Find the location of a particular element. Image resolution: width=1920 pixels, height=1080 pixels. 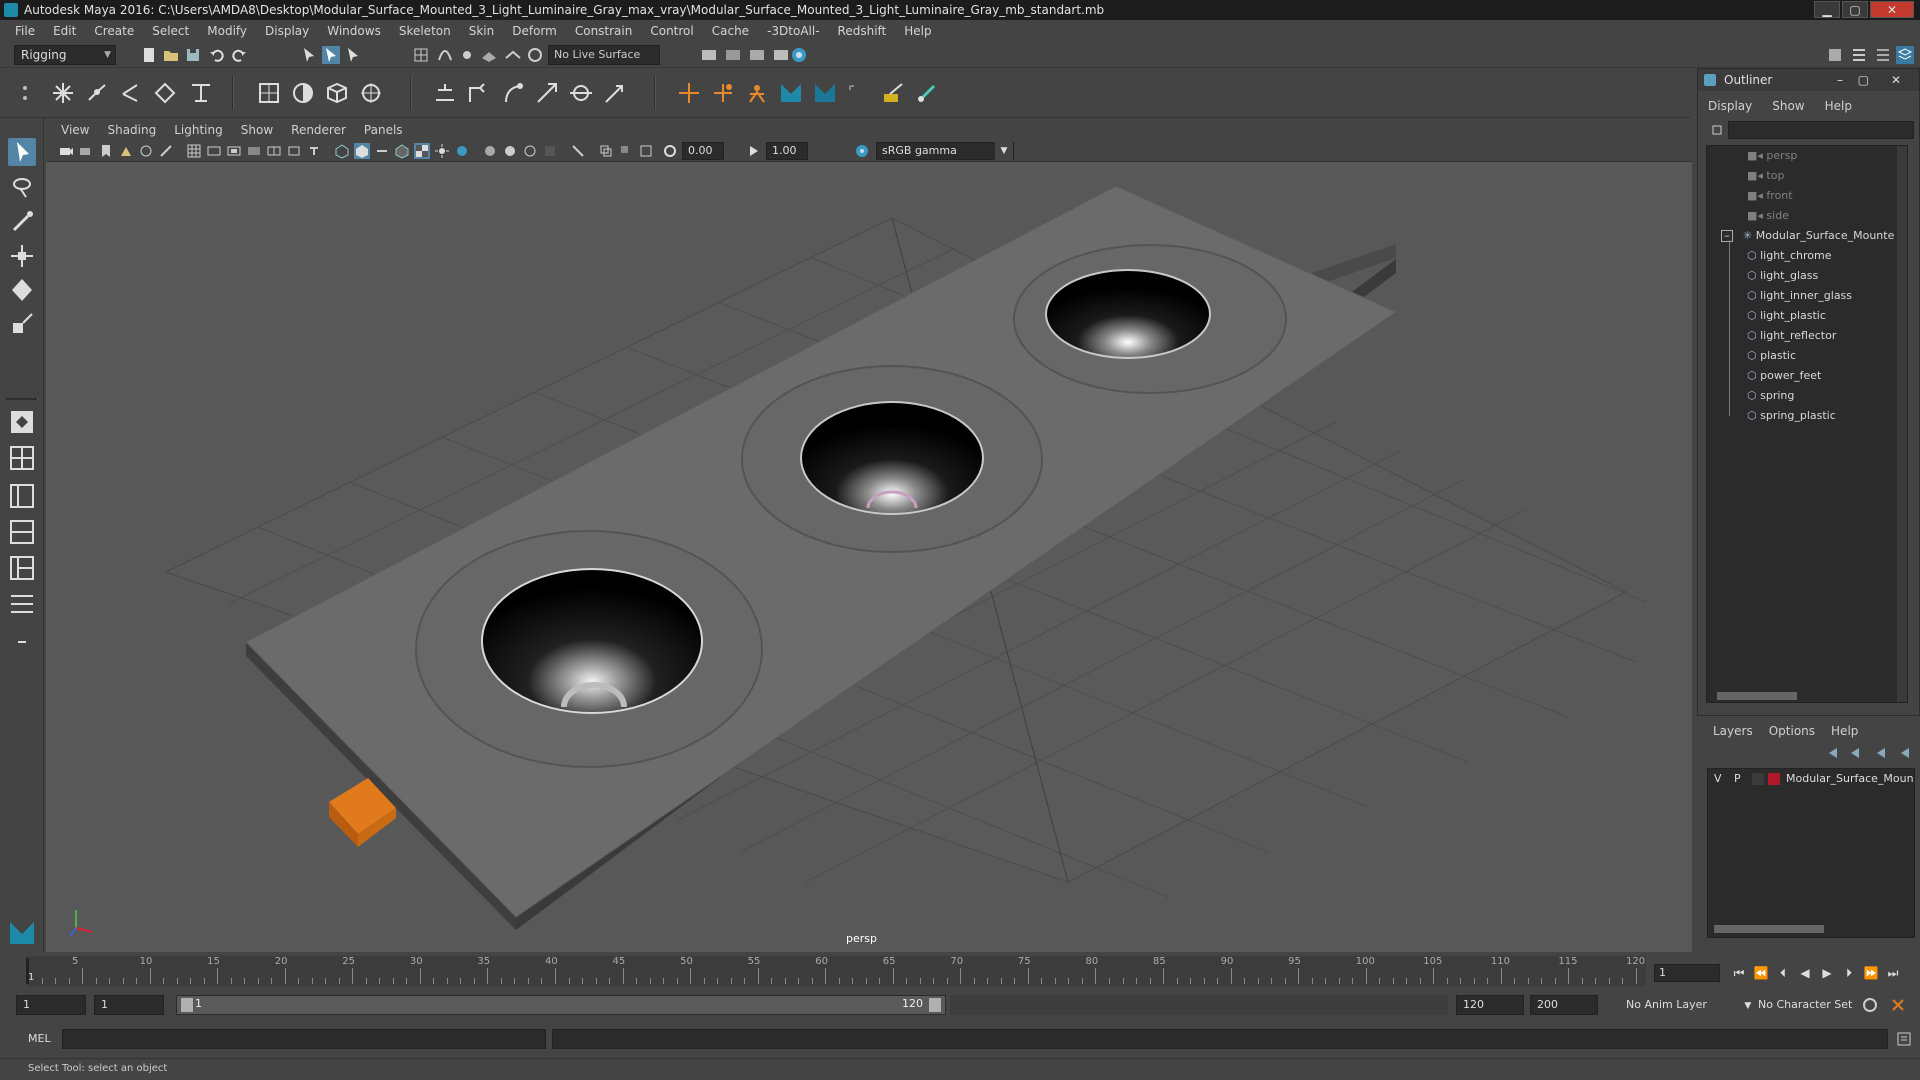

single-perspective-layout-icon is located at coordinates (22, 422).